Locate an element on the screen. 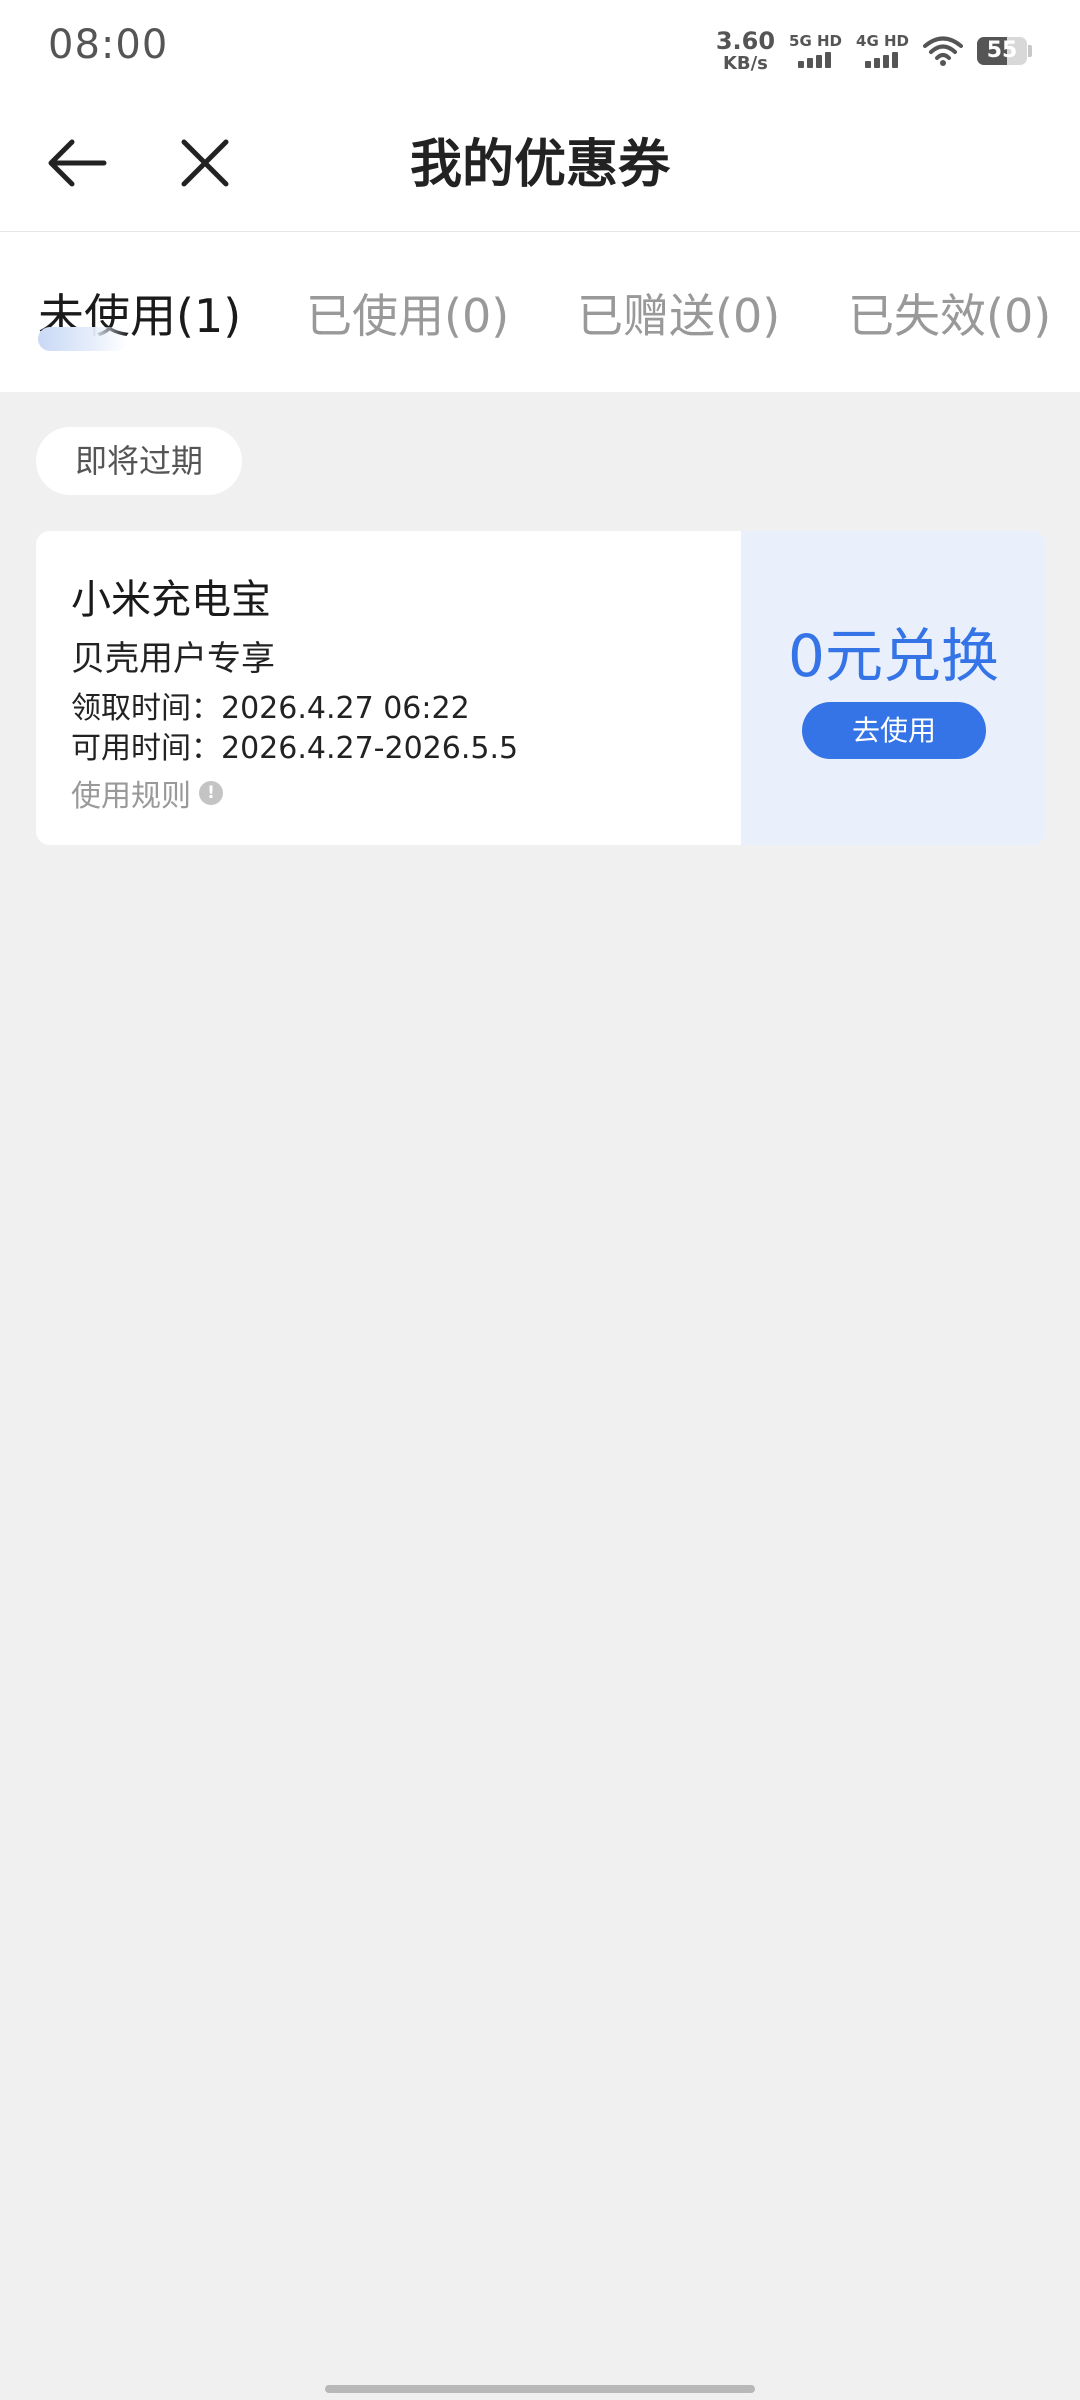  close-icon is located at coordinates (205, 163).